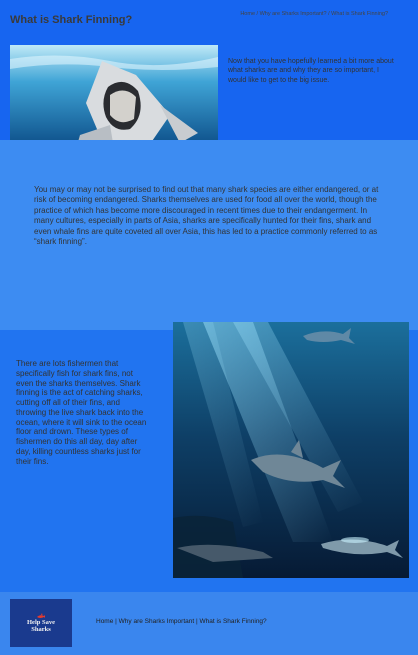 This screenshot has width=418, height=655. Describe the element at coordinates (104, 621) in the screenshot. I see `footer-home-link: Home` at that location.